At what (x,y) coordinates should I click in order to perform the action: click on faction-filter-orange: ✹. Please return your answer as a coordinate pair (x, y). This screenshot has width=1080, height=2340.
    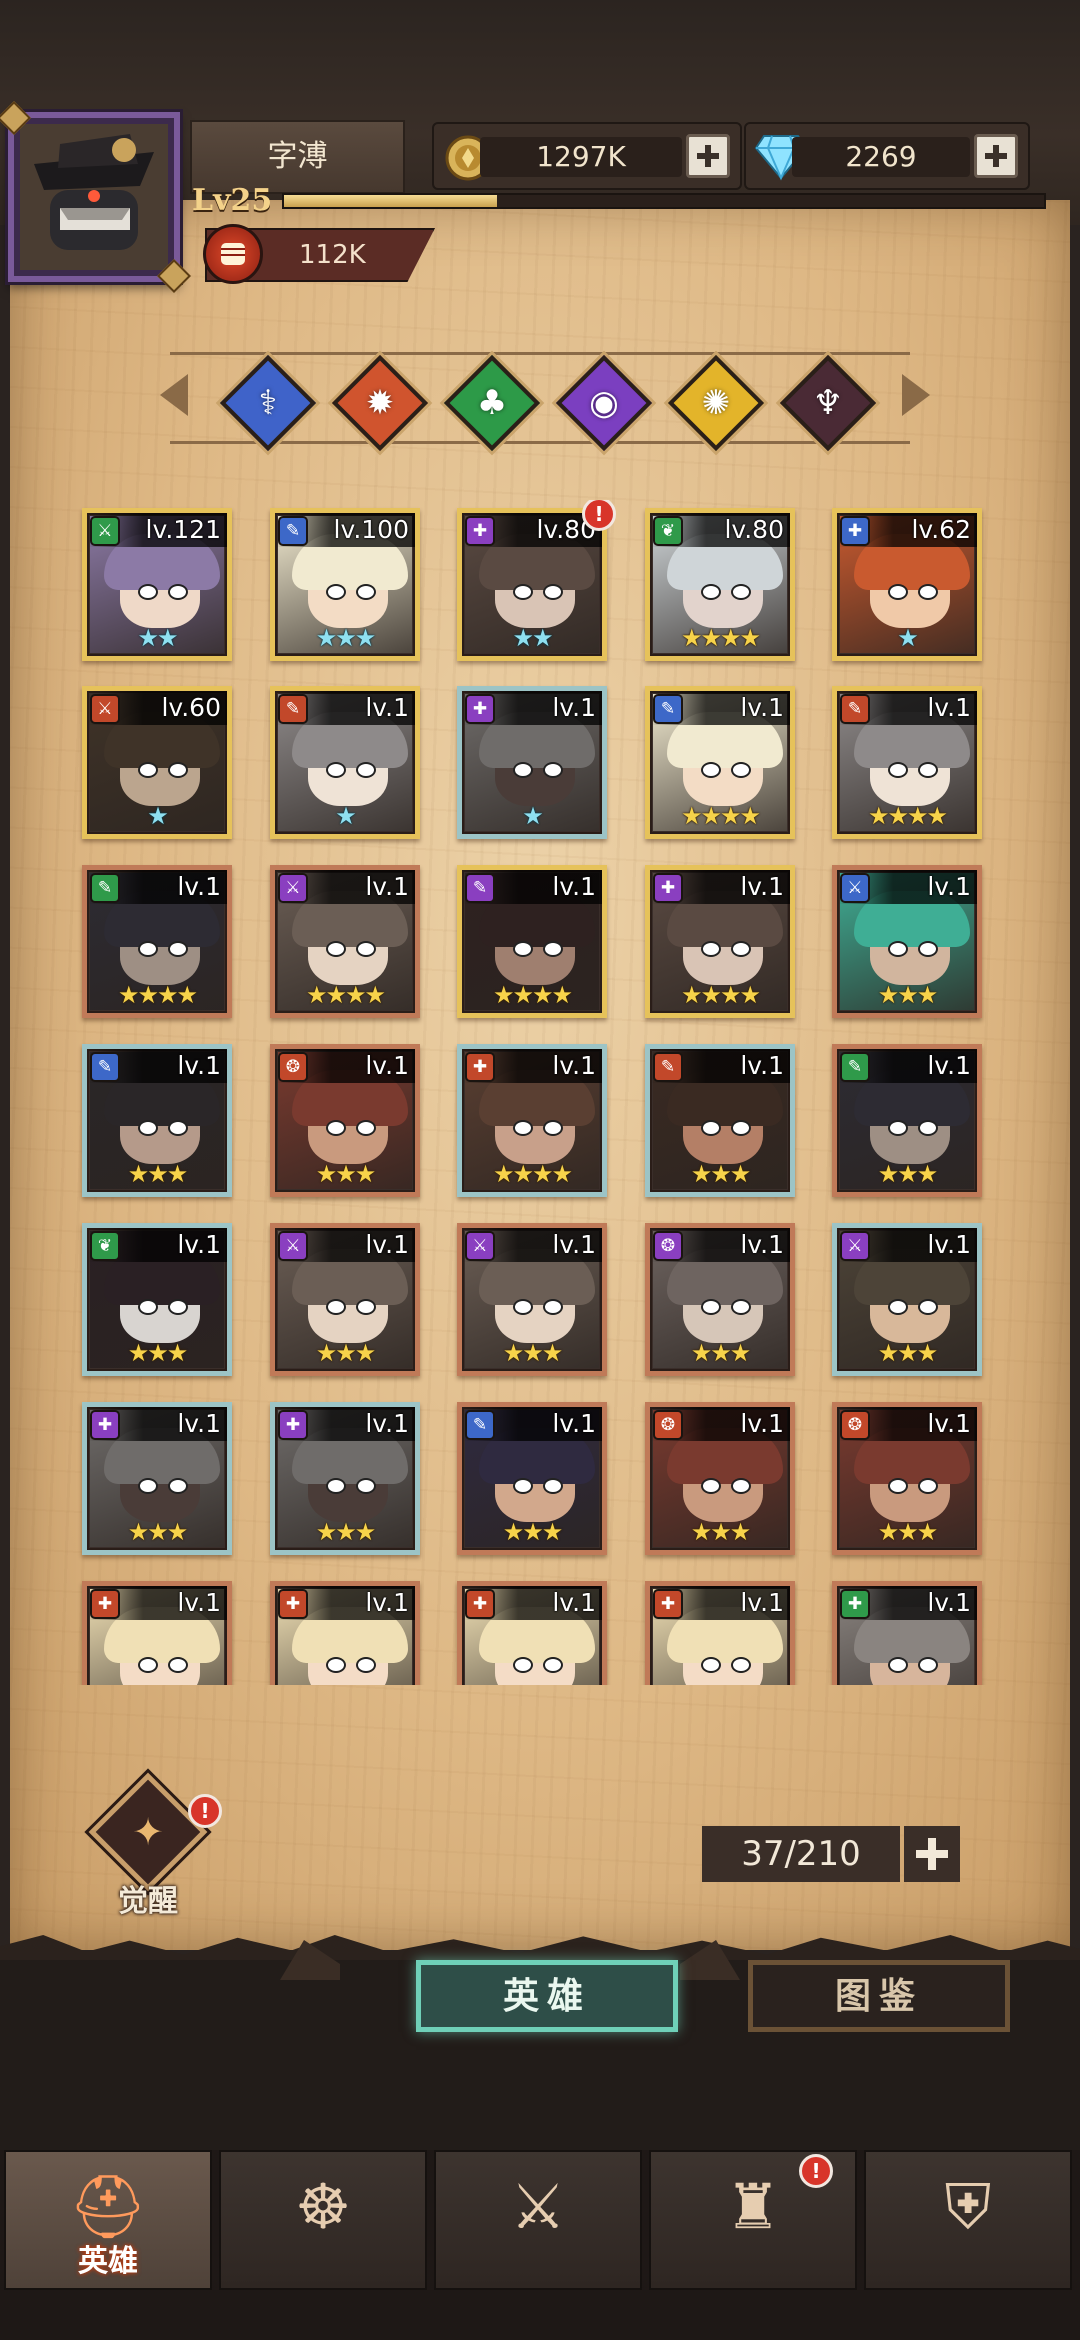
    Looking at the image, I should click on (380, 403).